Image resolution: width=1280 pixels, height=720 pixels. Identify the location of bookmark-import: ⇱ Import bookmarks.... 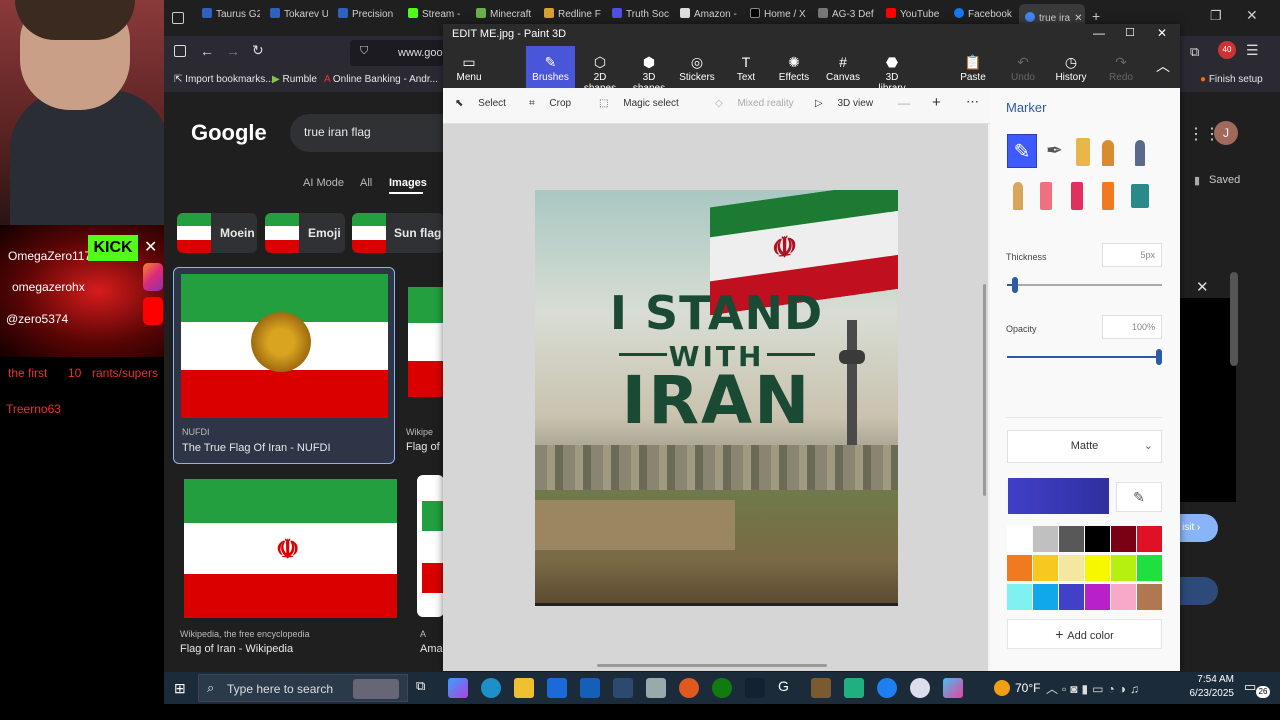
(224, 79).